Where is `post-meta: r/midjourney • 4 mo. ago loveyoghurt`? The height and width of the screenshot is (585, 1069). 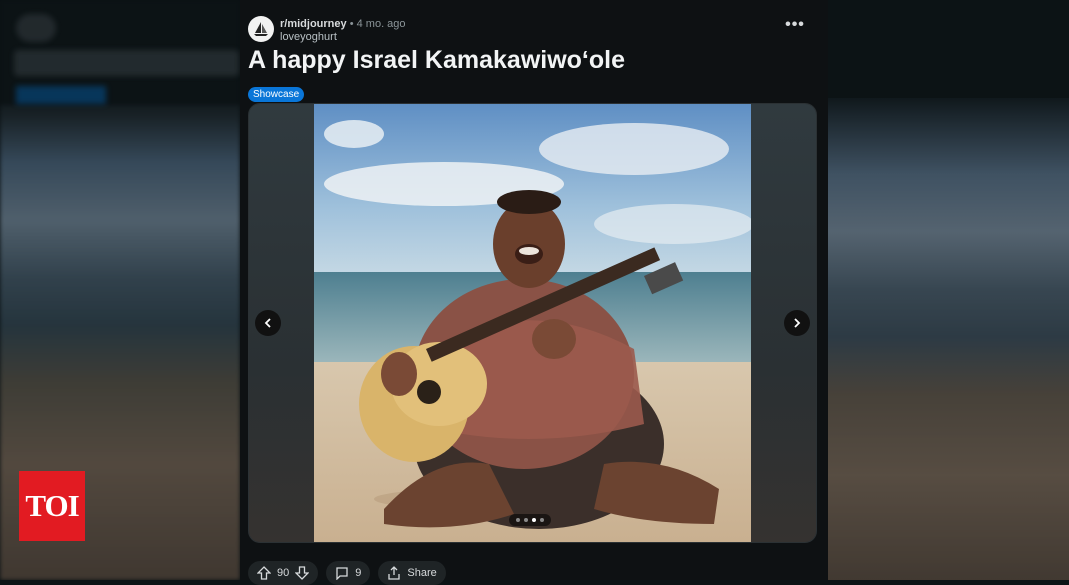 post-meta: r/midjourney • 4 mo. ago loveyoghurt is located at coordinates (343, 31).